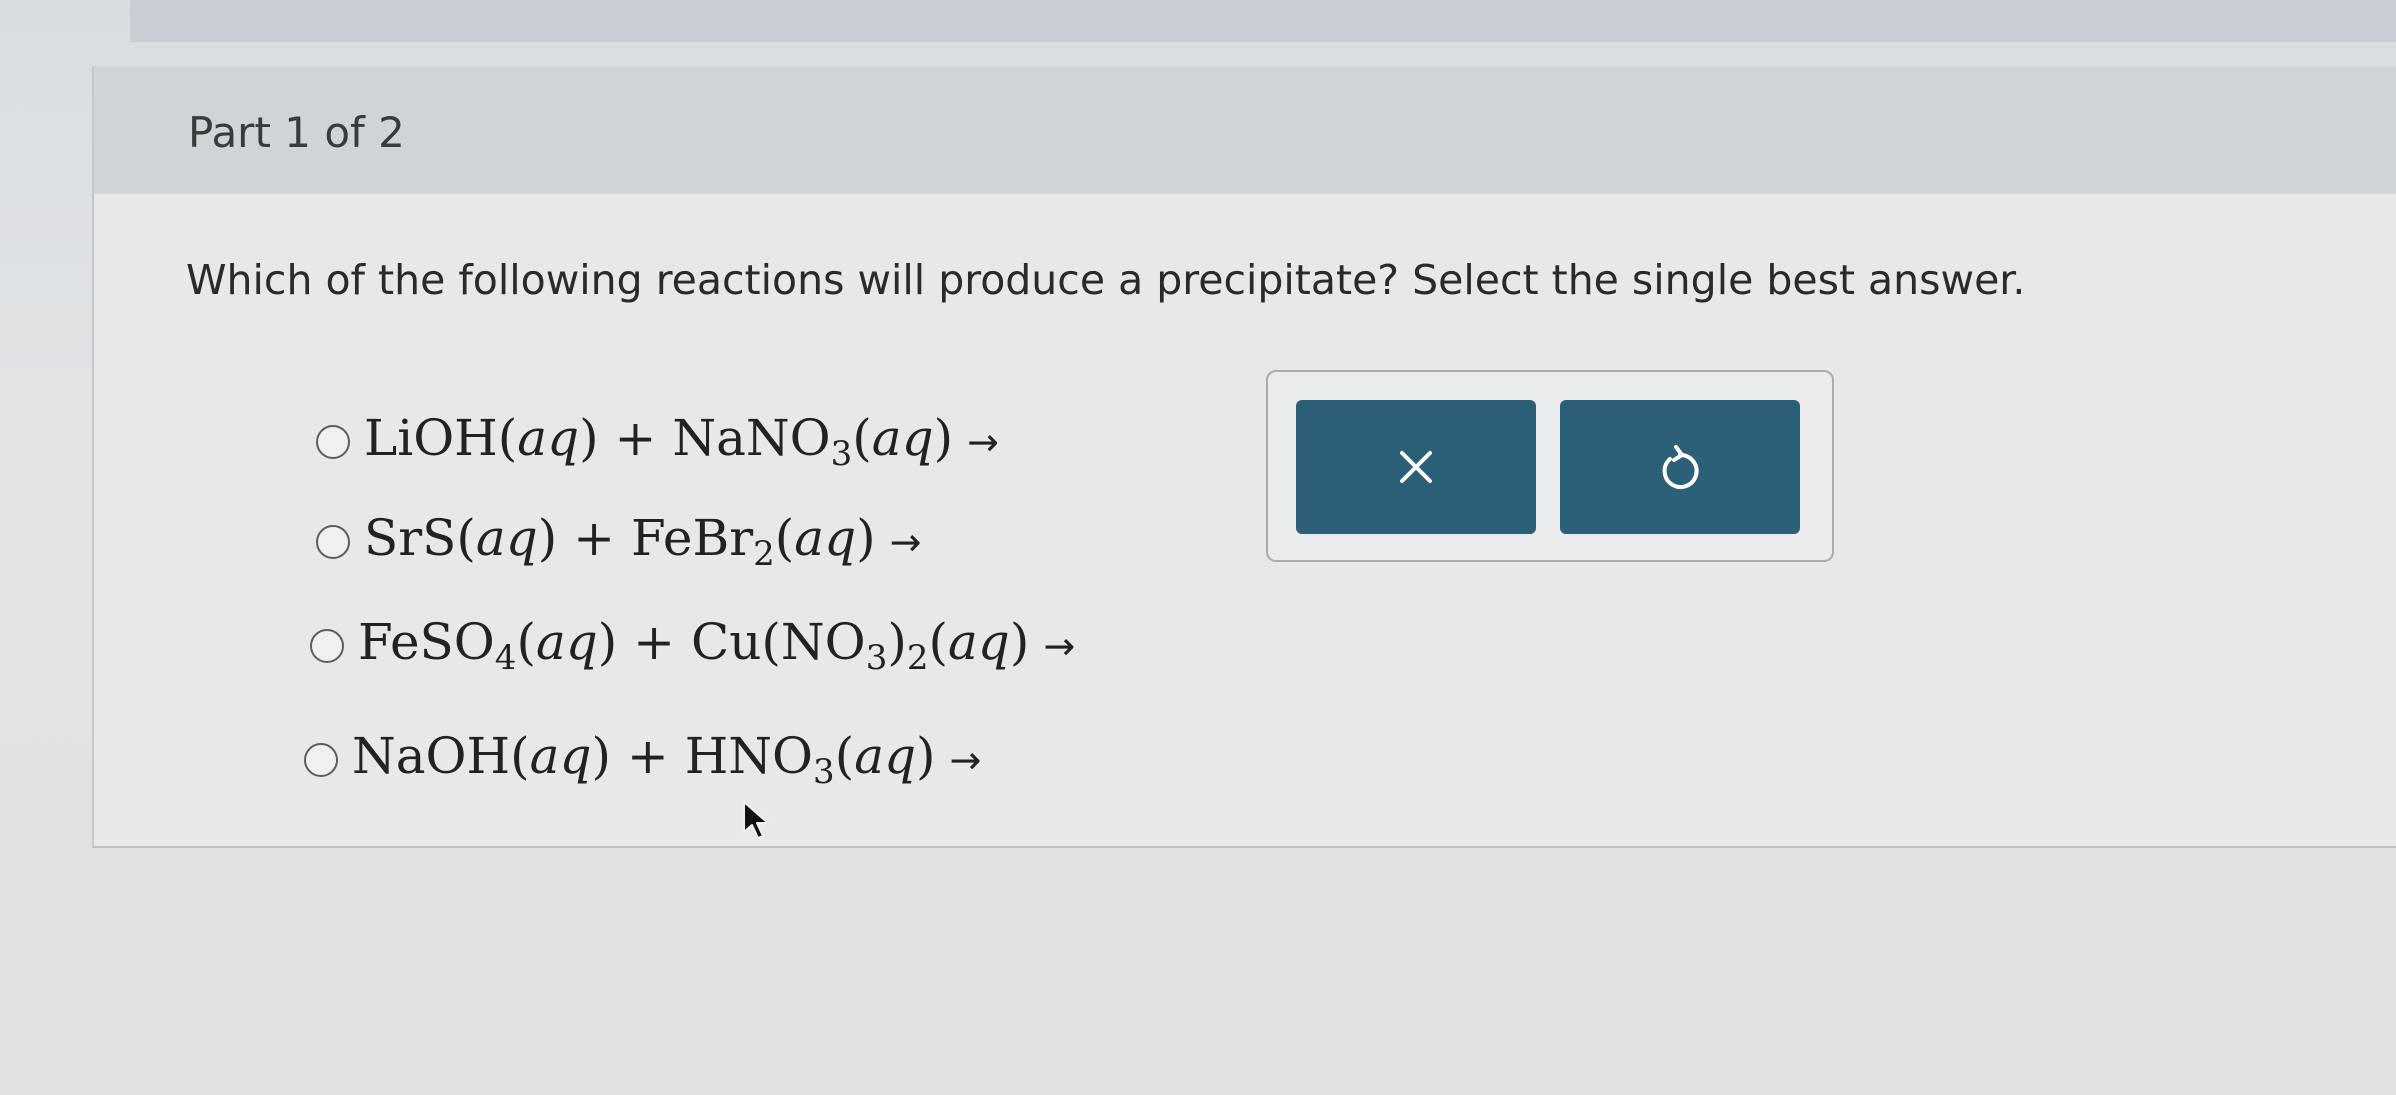  I want to click on answer-option-2: SrS(aq) + FeBr2(aq) →, so click(618, 542).